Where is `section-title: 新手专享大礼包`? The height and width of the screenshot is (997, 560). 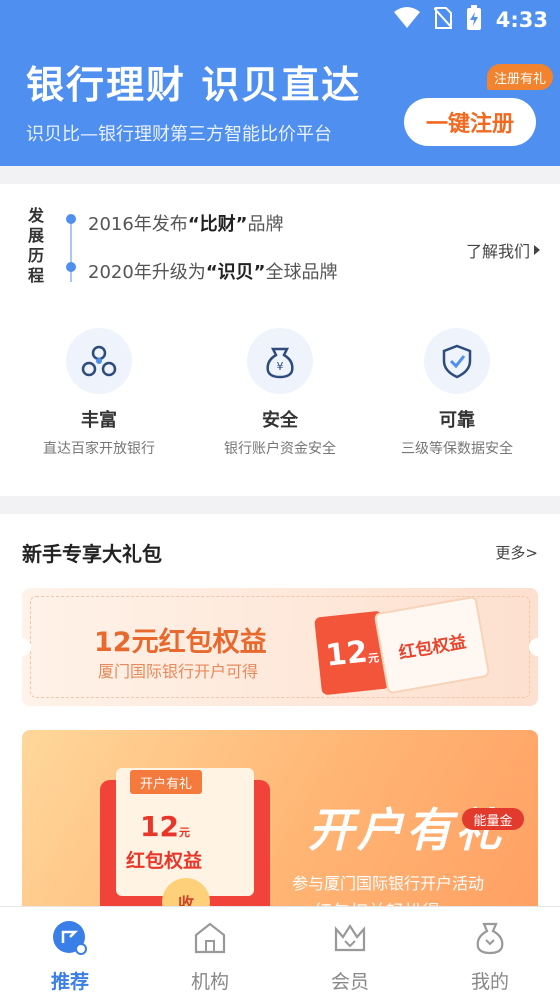
section-title: 新手专享大礼包 is located at coordinates (92, 554).